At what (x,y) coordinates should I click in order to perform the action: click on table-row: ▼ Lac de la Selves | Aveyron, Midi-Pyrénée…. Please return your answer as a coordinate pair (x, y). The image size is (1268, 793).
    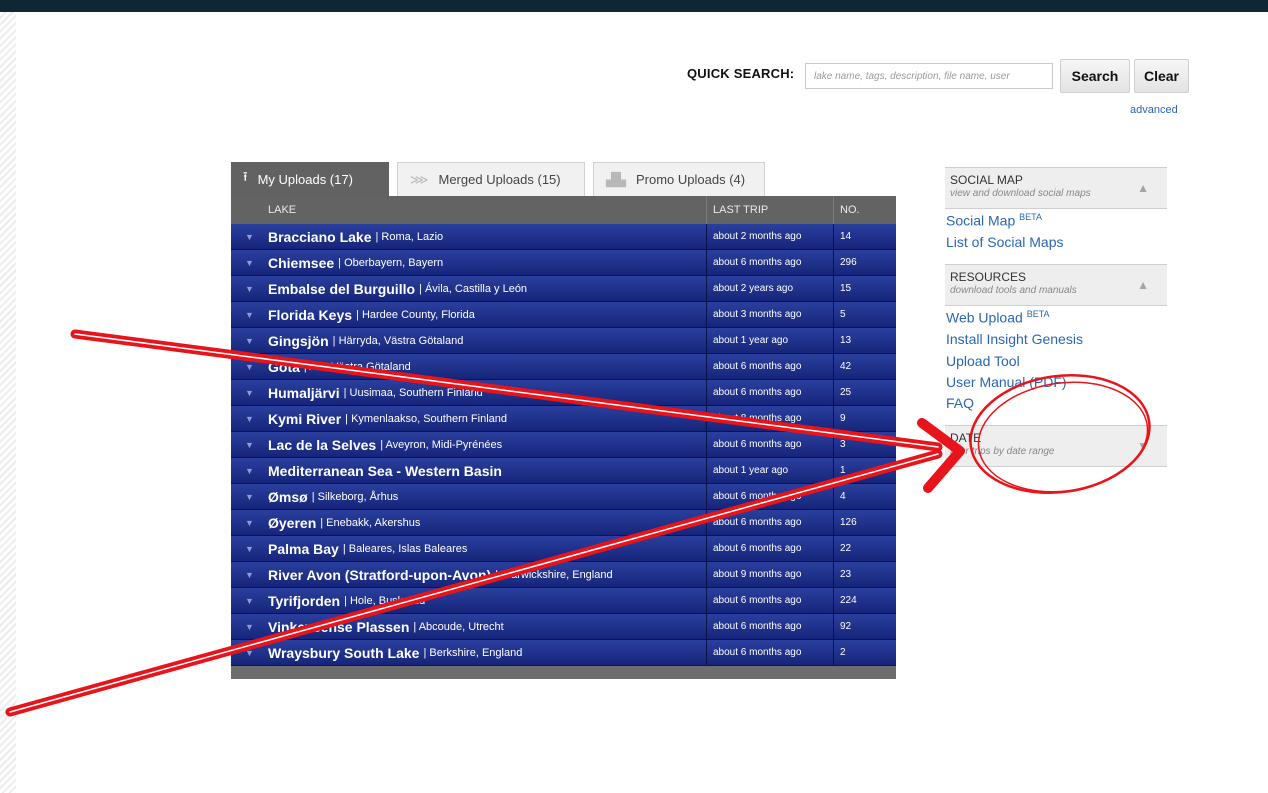
    Looking at the image, I should click on (563, 445).